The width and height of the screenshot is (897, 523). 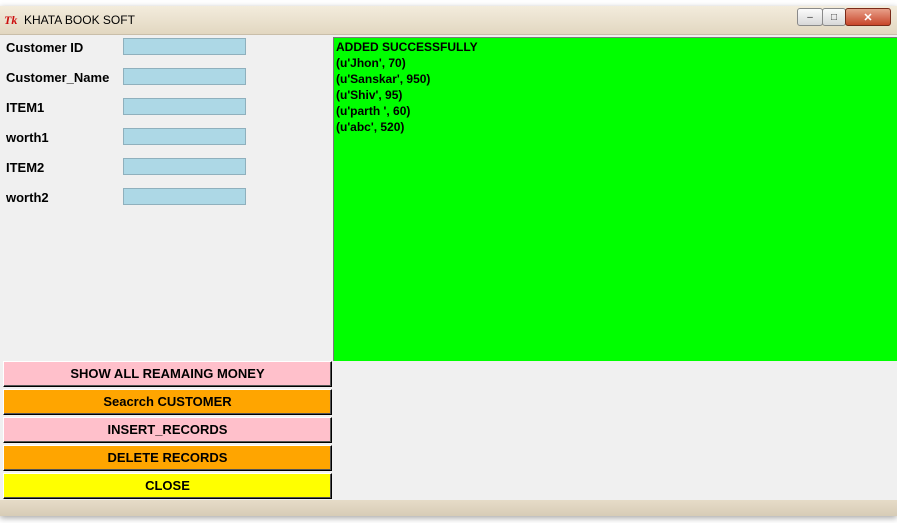 What do you see at coordinates (58, 77) in the screenshot?
I see `customer-name-label: Customer_Name` at bounding box center [58, 77].